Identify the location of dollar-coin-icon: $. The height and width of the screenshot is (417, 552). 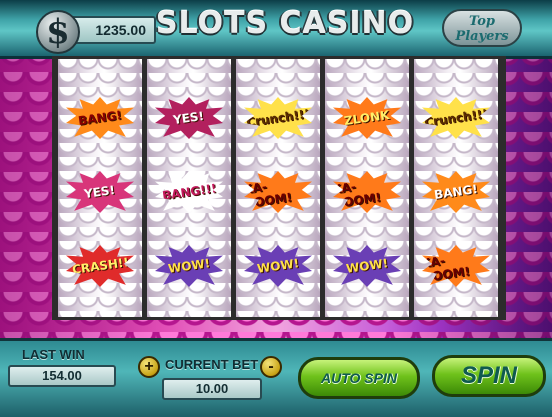
(58, 32).